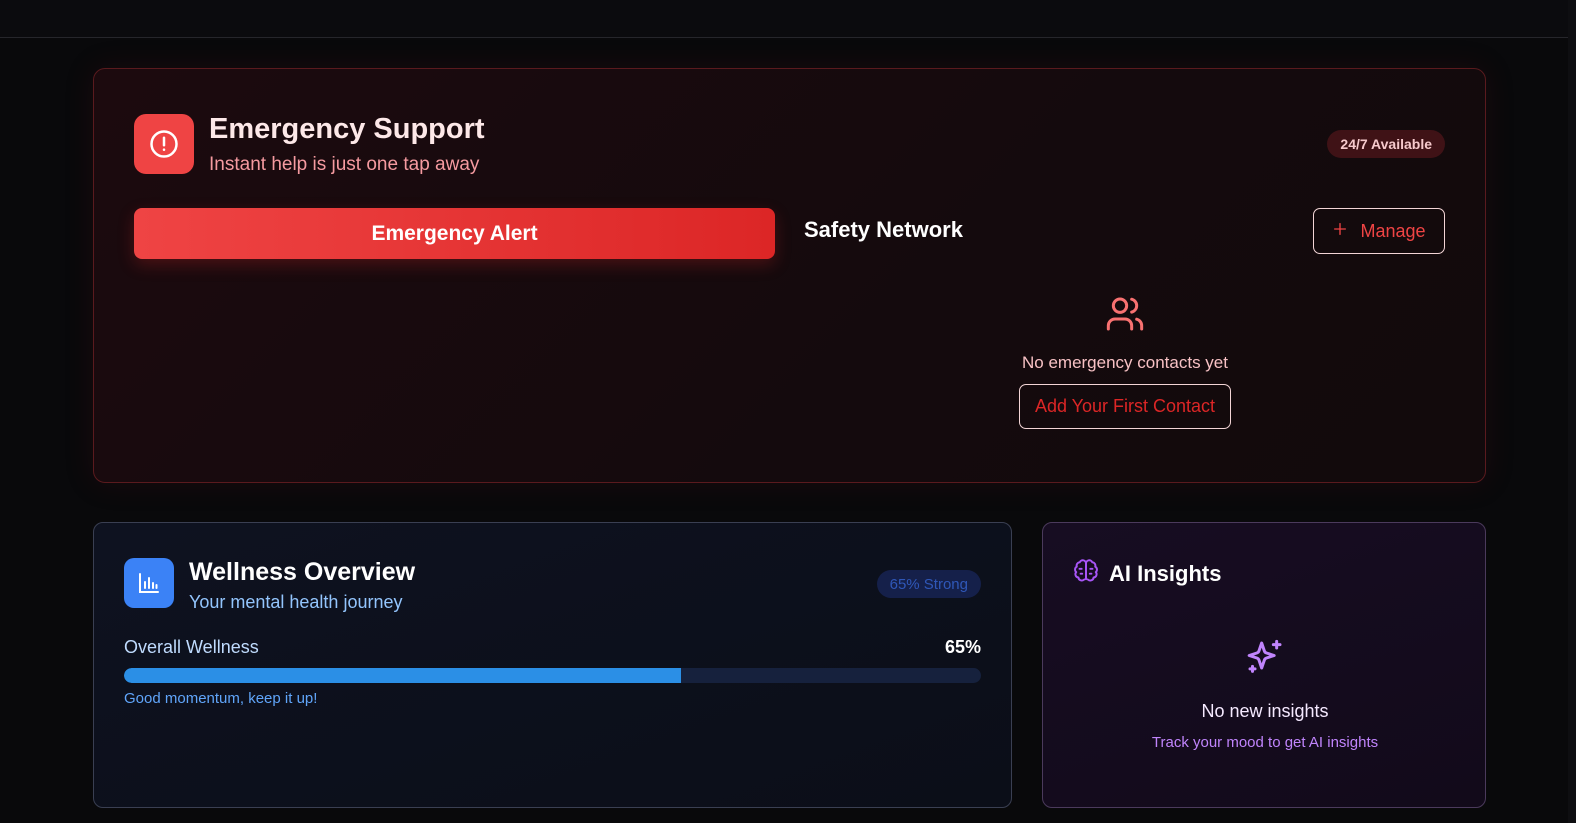 This screenshot has width=1576, height=823. I want to click on wellness-subtitle: Your mental health journey, so click(296, 602).